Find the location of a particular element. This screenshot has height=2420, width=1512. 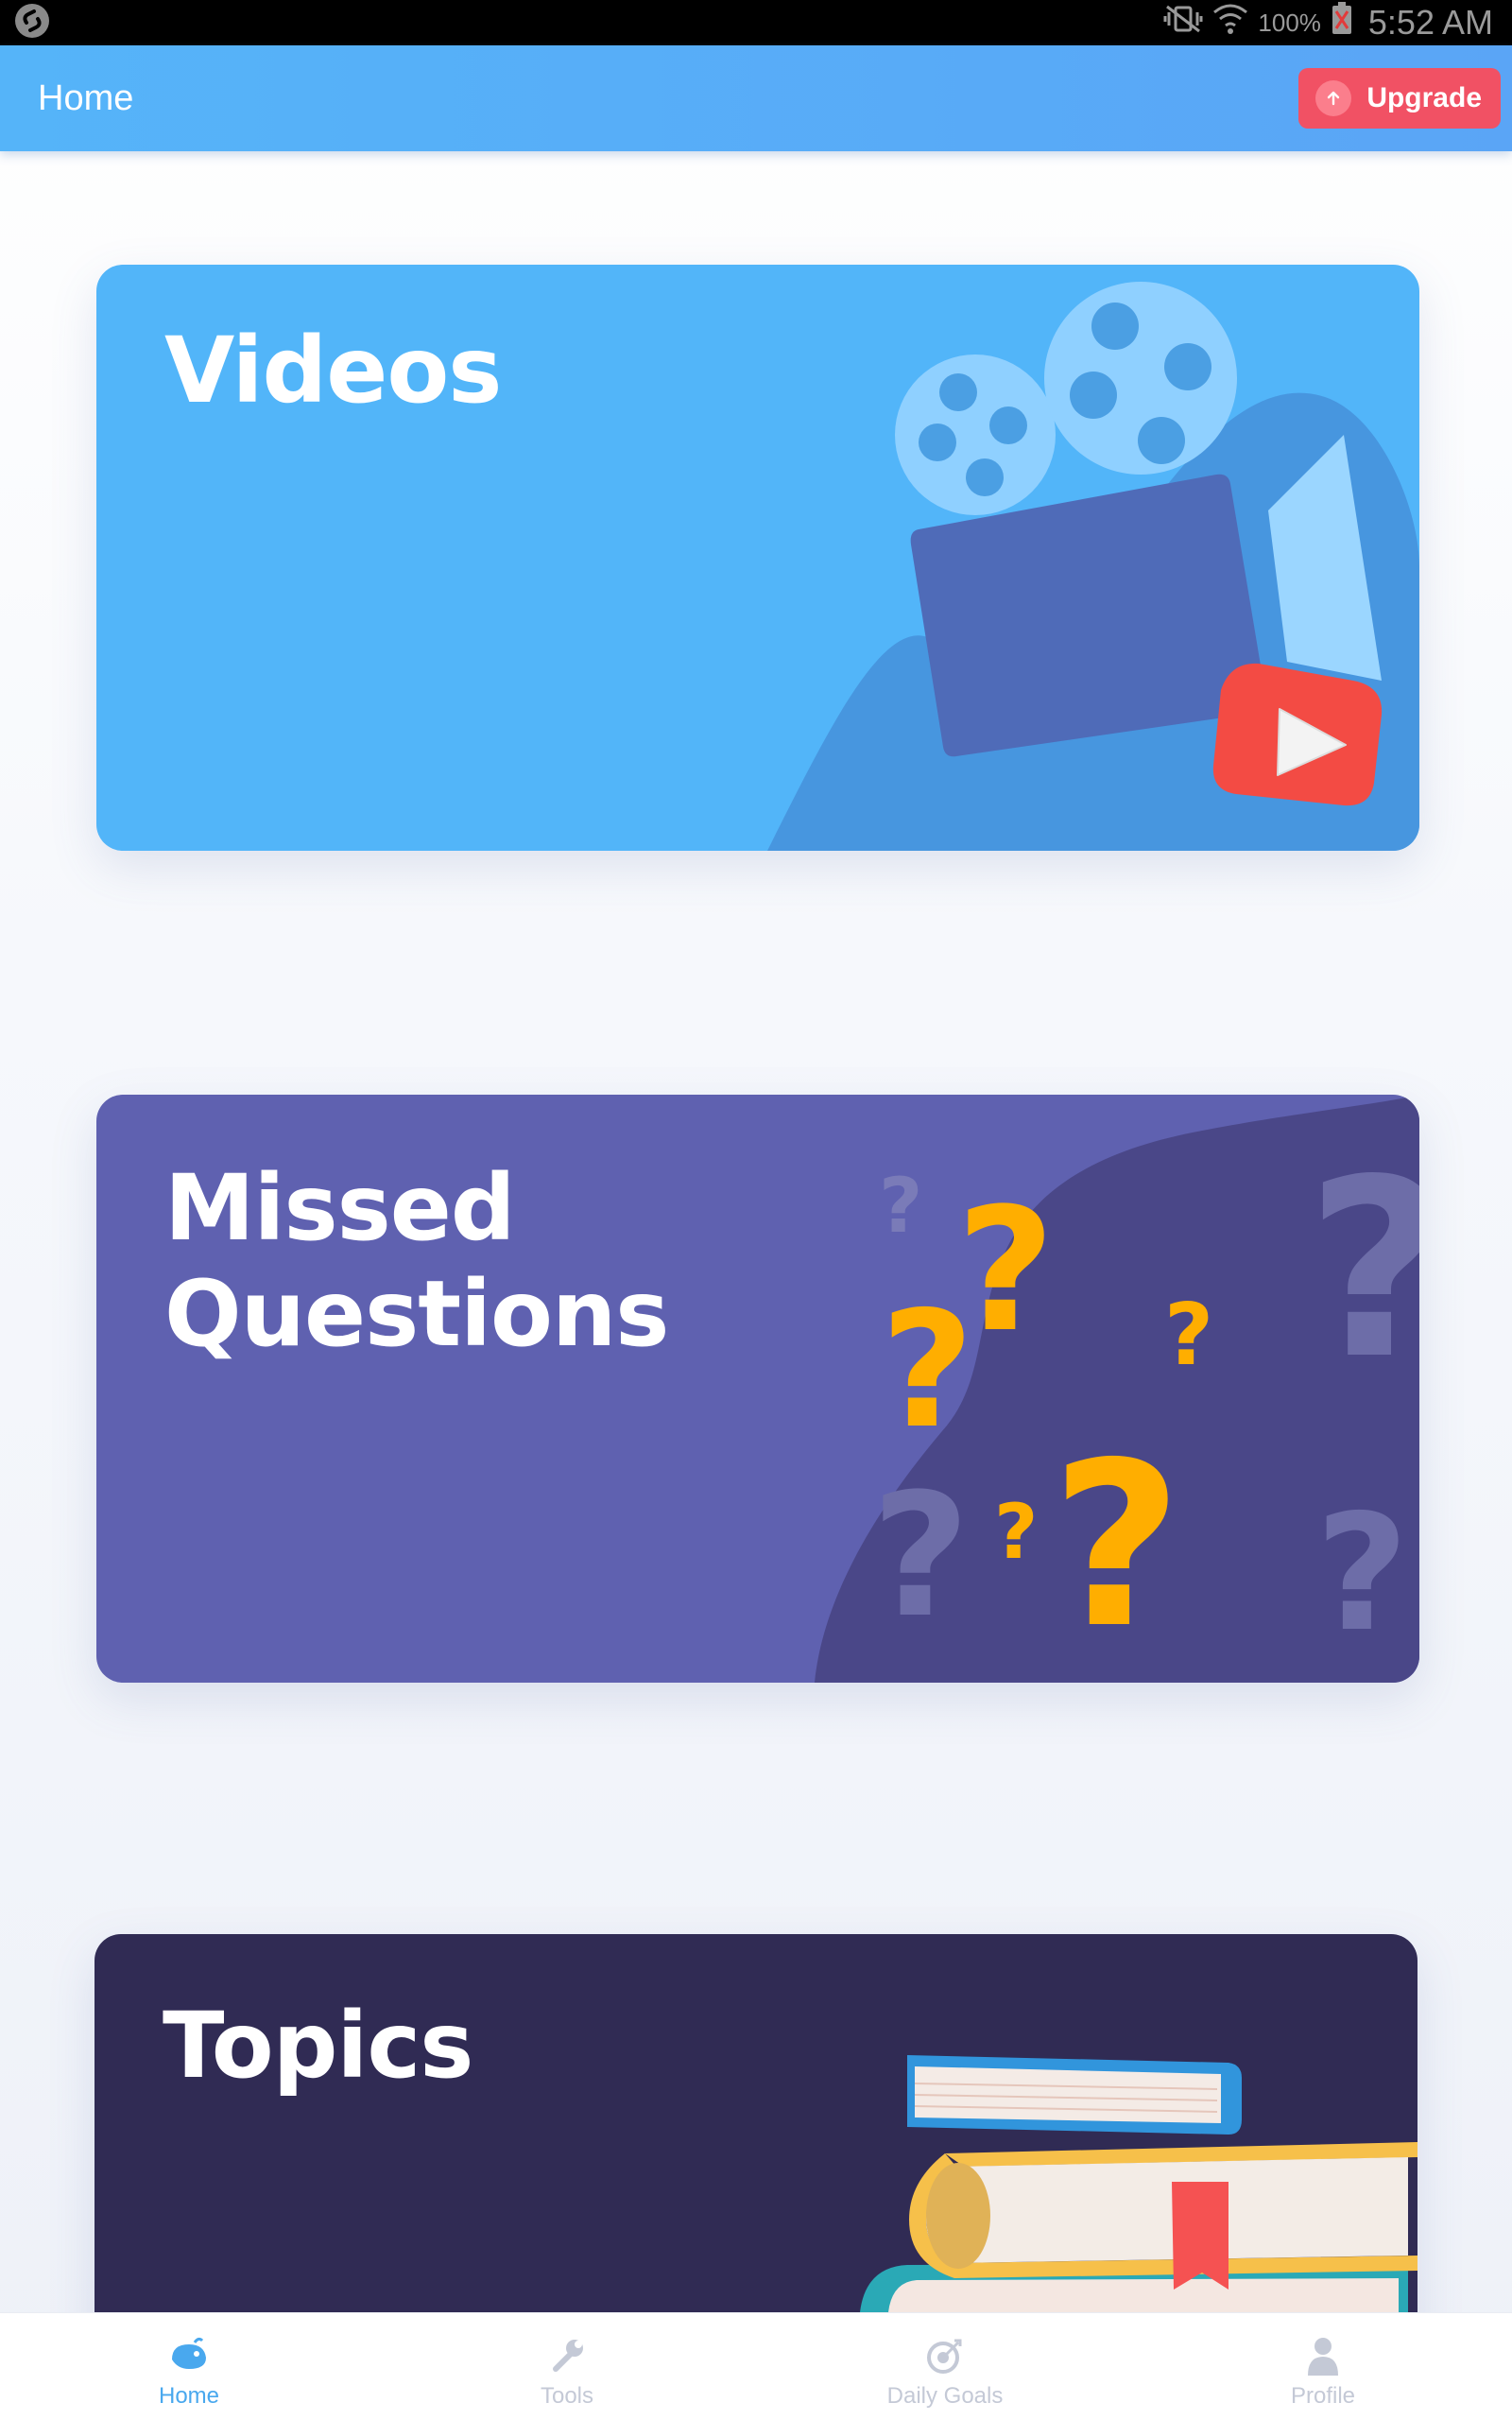

video-projector-illustration is located at coordinates (1093, 566).